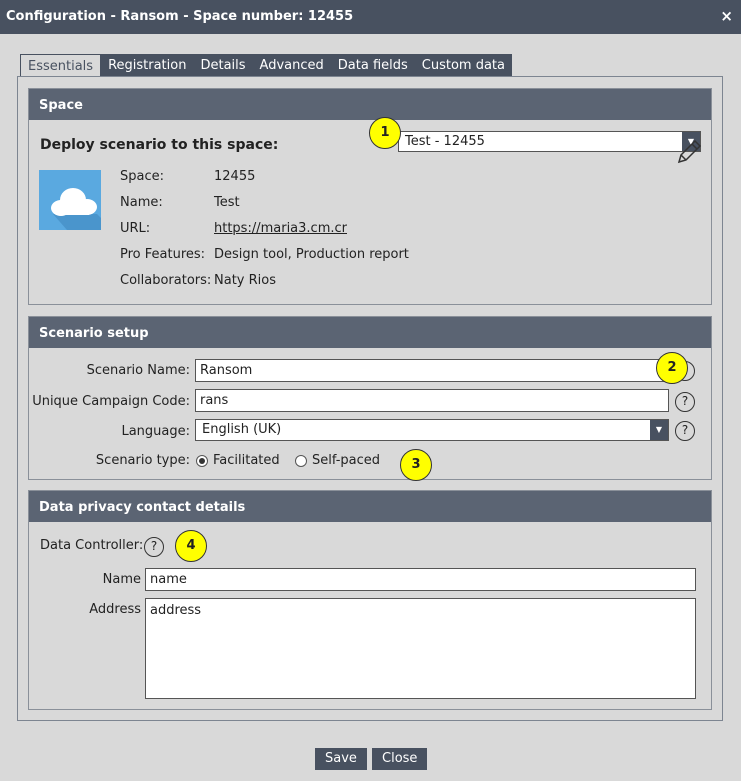  Describe the element at coordinates (176, 610) in the screenshot. I see `controller-address-value: address` at that location.